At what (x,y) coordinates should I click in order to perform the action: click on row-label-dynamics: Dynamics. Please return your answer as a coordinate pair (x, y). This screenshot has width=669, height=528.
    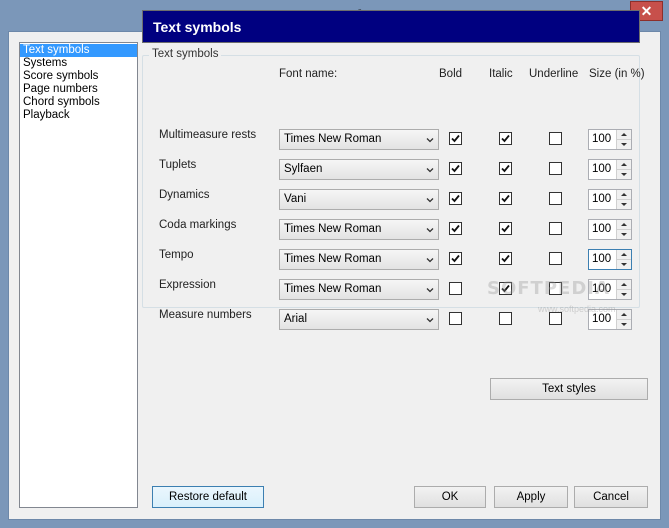
    Looking at the image, I should click on (184, 195).